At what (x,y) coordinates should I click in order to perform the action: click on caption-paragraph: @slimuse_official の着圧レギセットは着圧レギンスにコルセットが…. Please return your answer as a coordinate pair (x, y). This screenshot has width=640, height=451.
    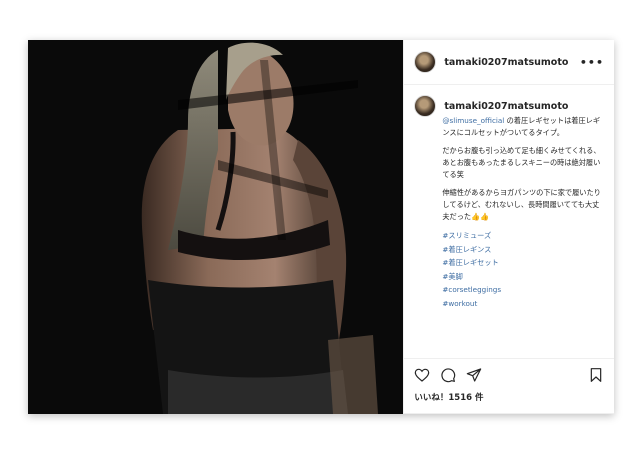
    Looking at the image, I should click on (523, 127).